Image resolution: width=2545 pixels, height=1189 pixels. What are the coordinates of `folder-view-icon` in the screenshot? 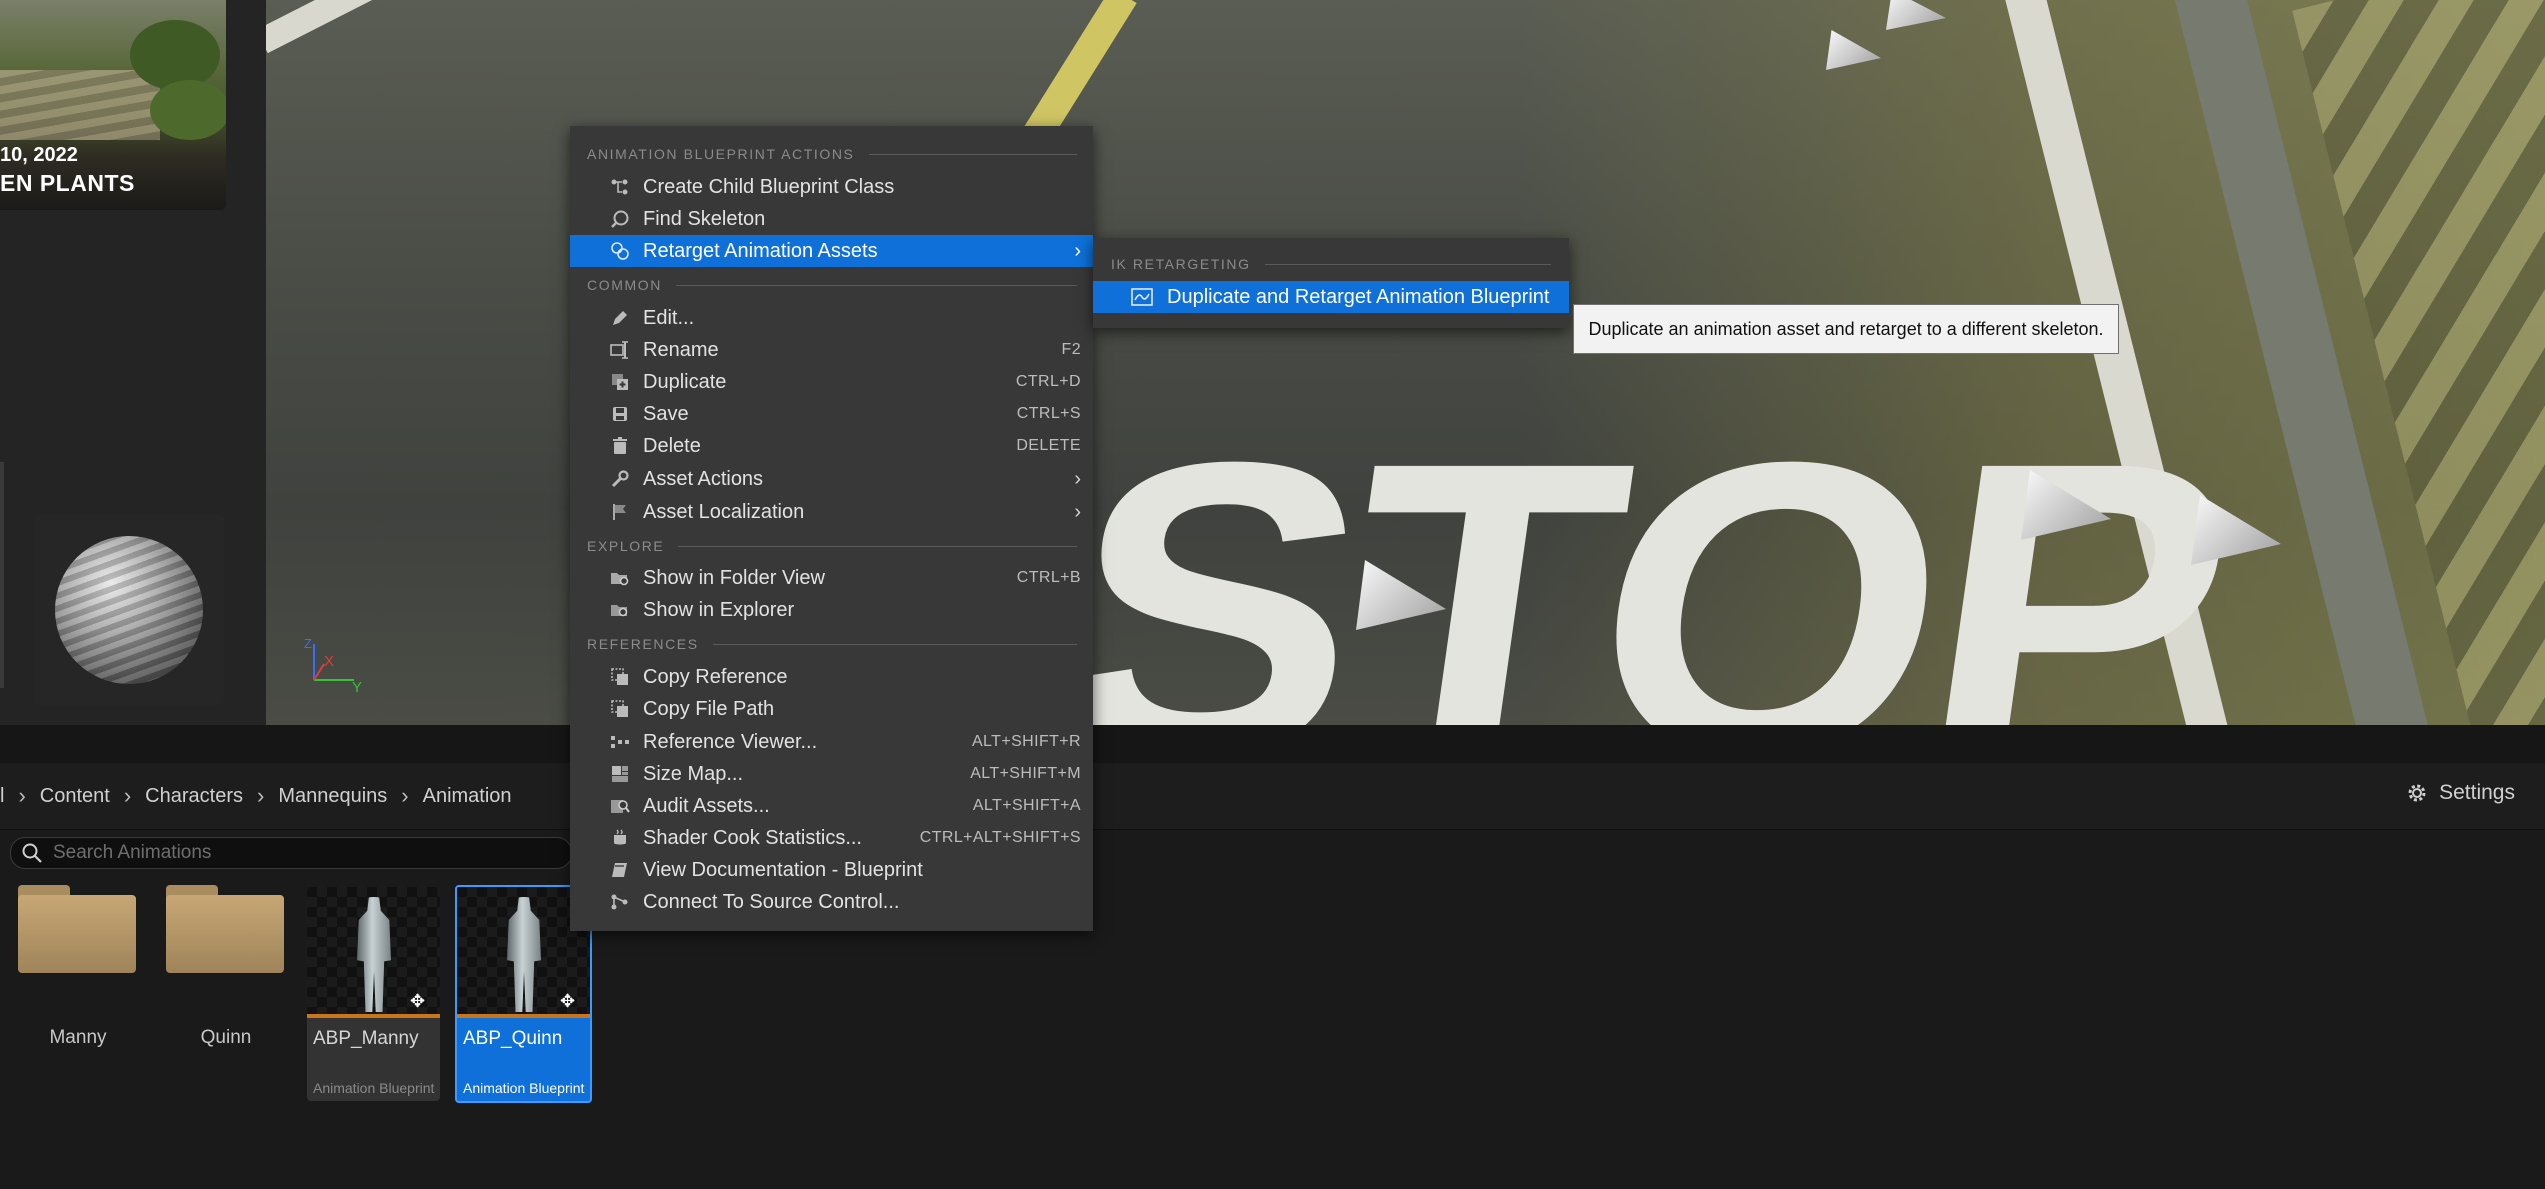 It's located at (620, 578).